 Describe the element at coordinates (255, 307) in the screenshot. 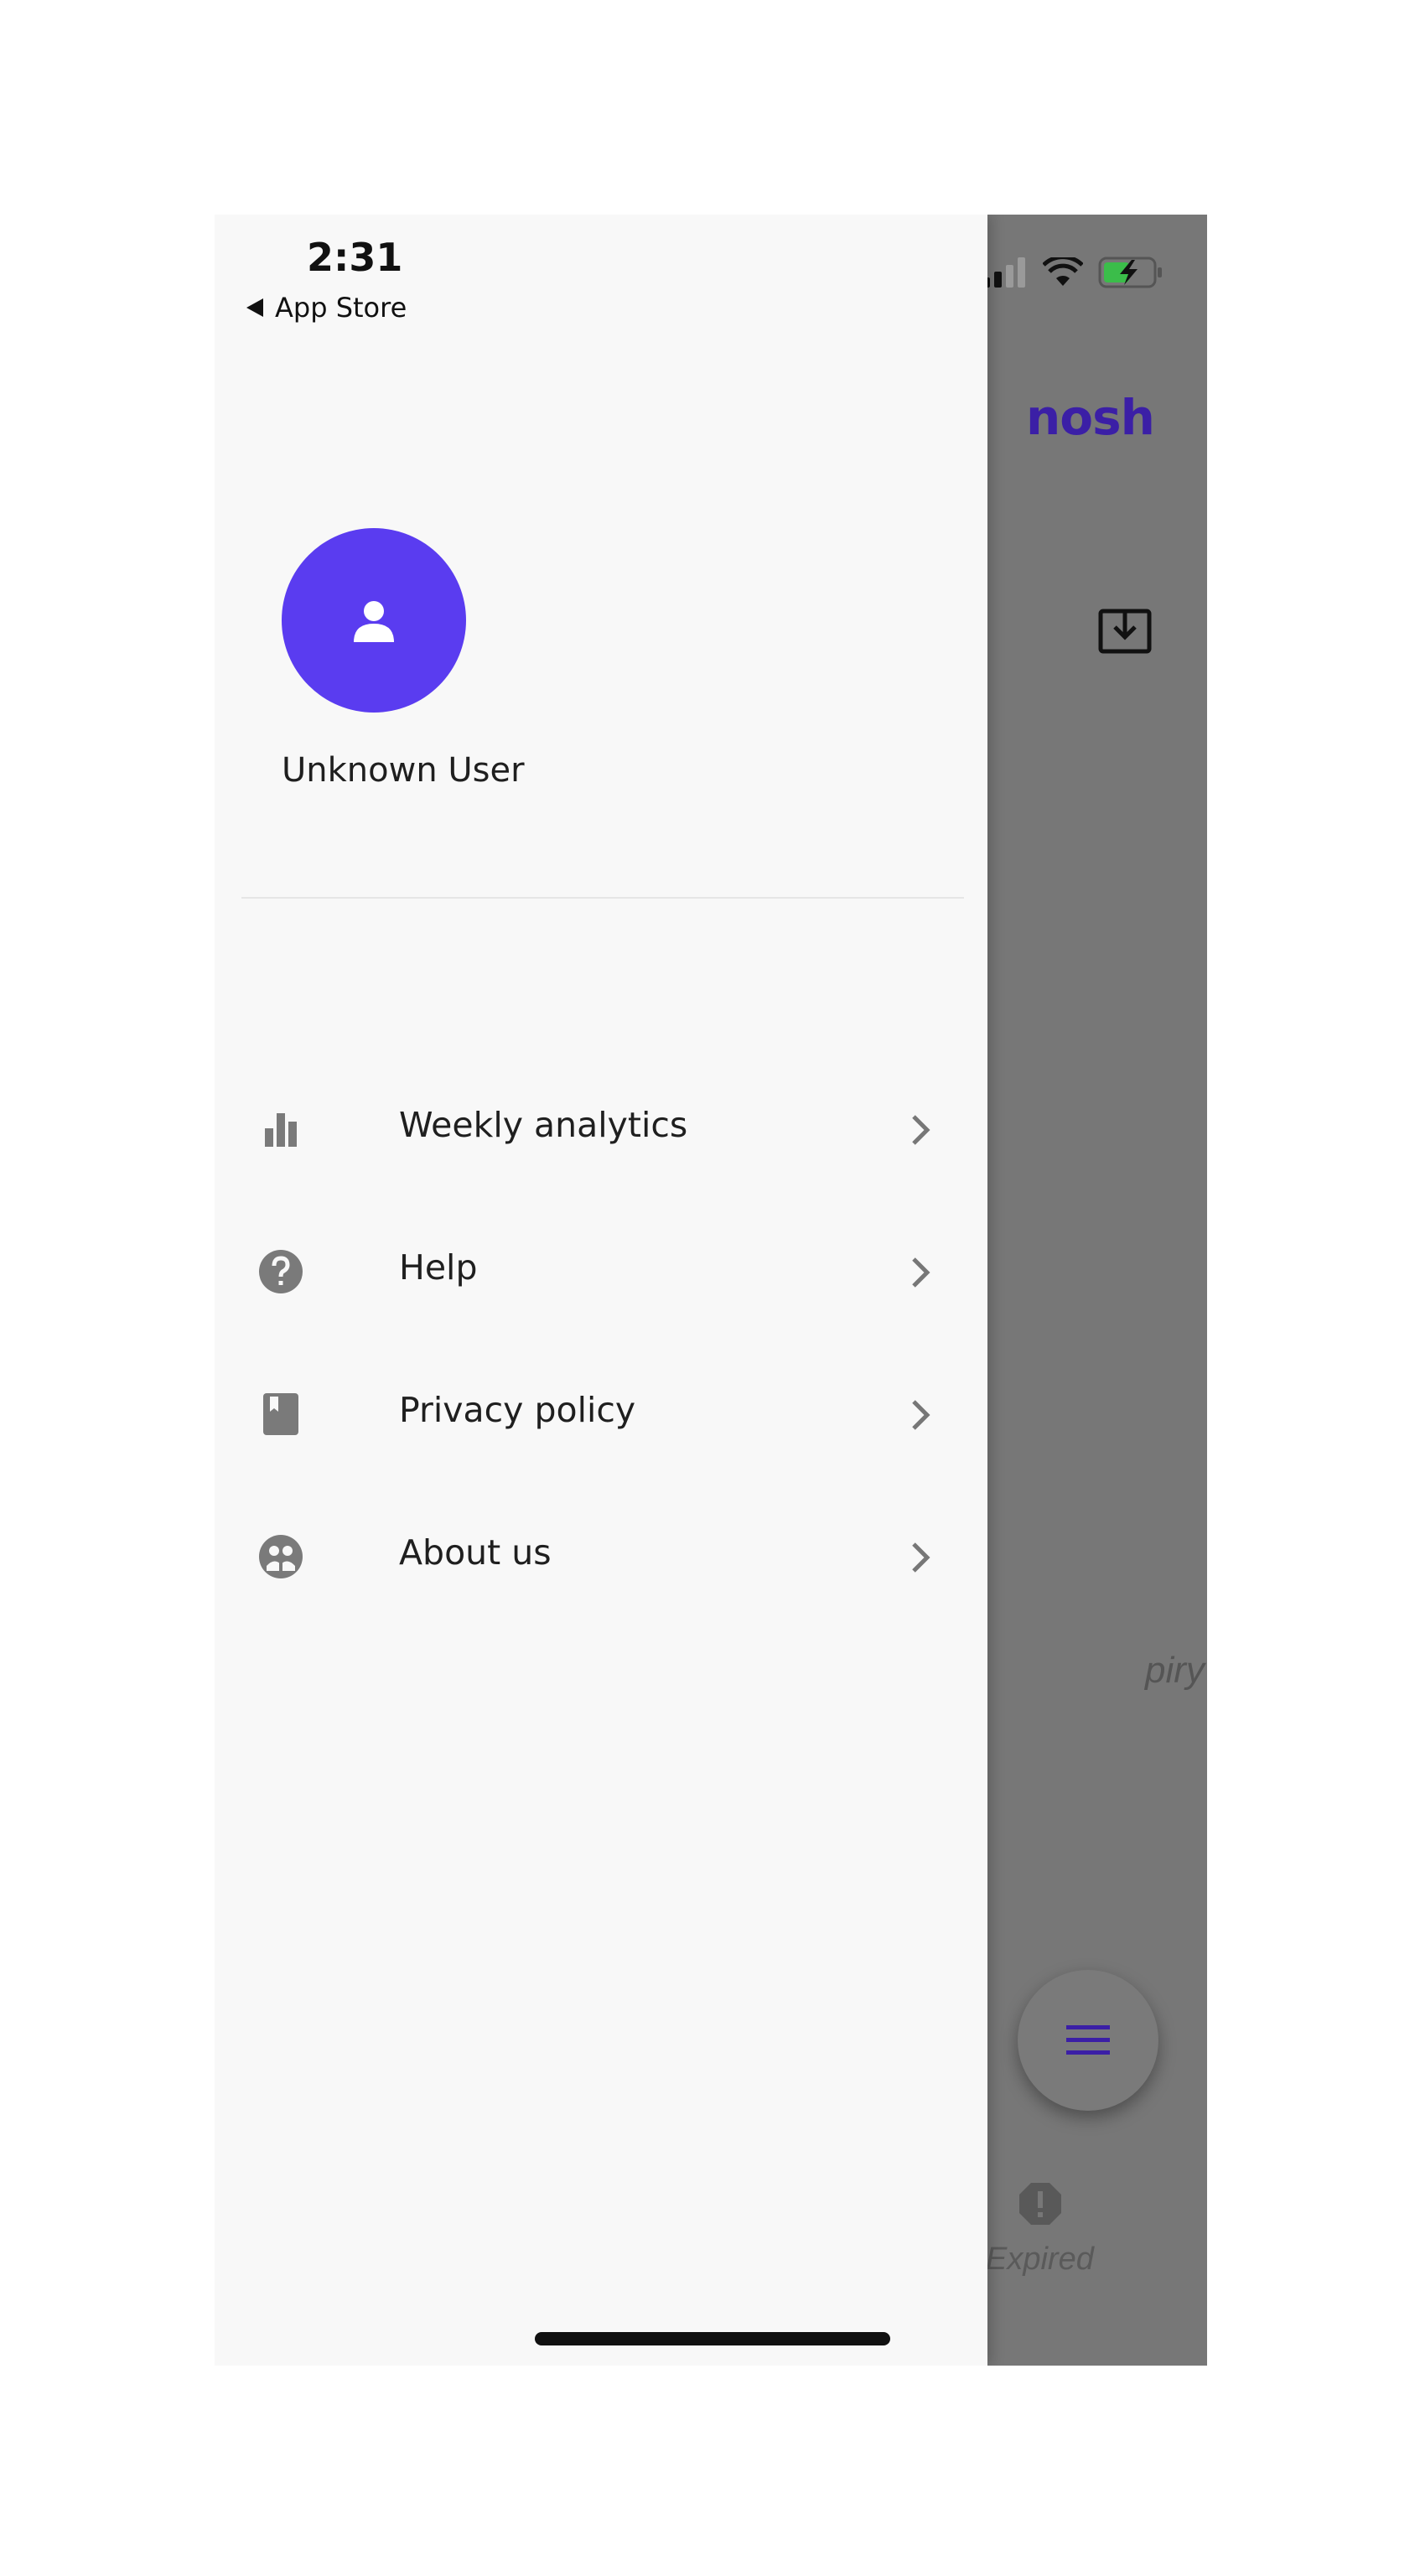

I see `back-triangle-icon` at that location.